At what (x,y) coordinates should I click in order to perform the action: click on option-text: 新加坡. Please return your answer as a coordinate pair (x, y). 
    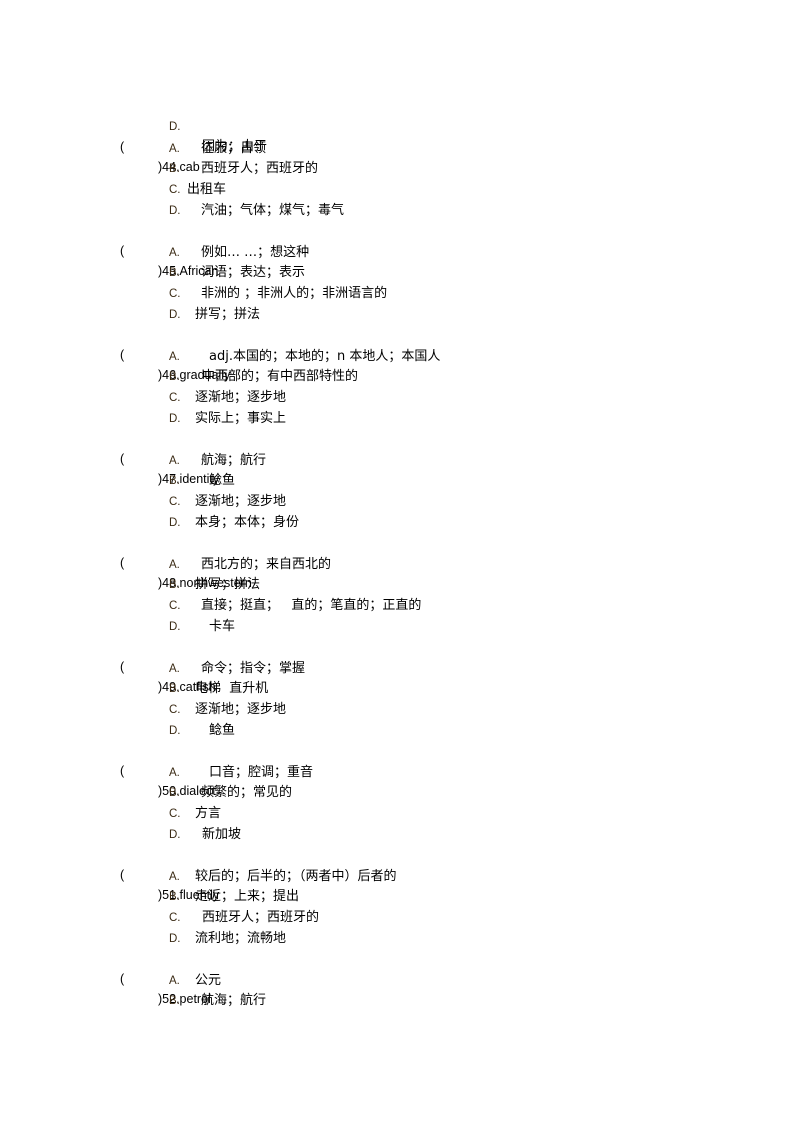
    Looking at the image, I should click on (222, 834).